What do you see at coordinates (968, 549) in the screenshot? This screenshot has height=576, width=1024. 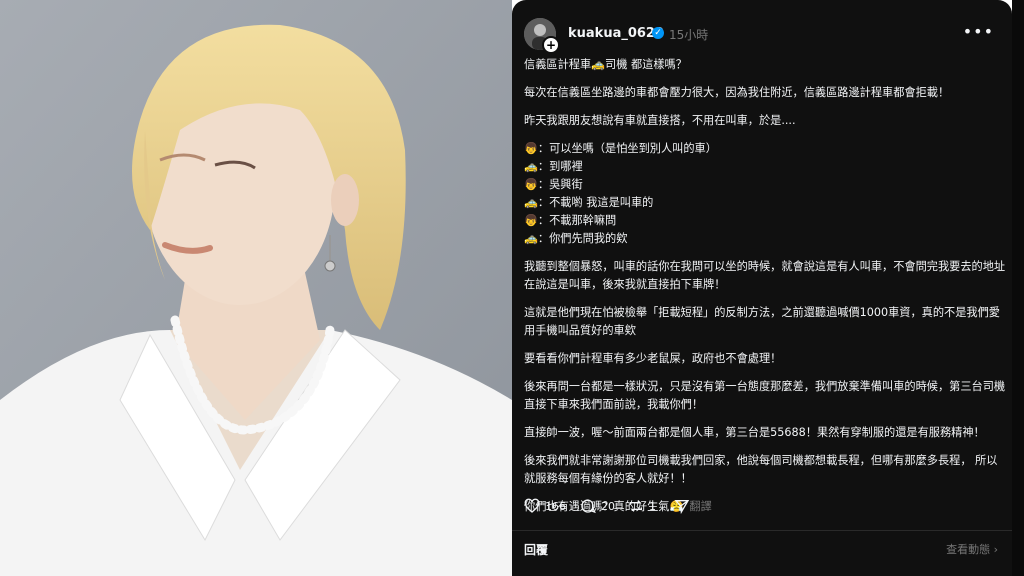 I see `view-activity-label: 查看動態` at bounding box center [968, 549].